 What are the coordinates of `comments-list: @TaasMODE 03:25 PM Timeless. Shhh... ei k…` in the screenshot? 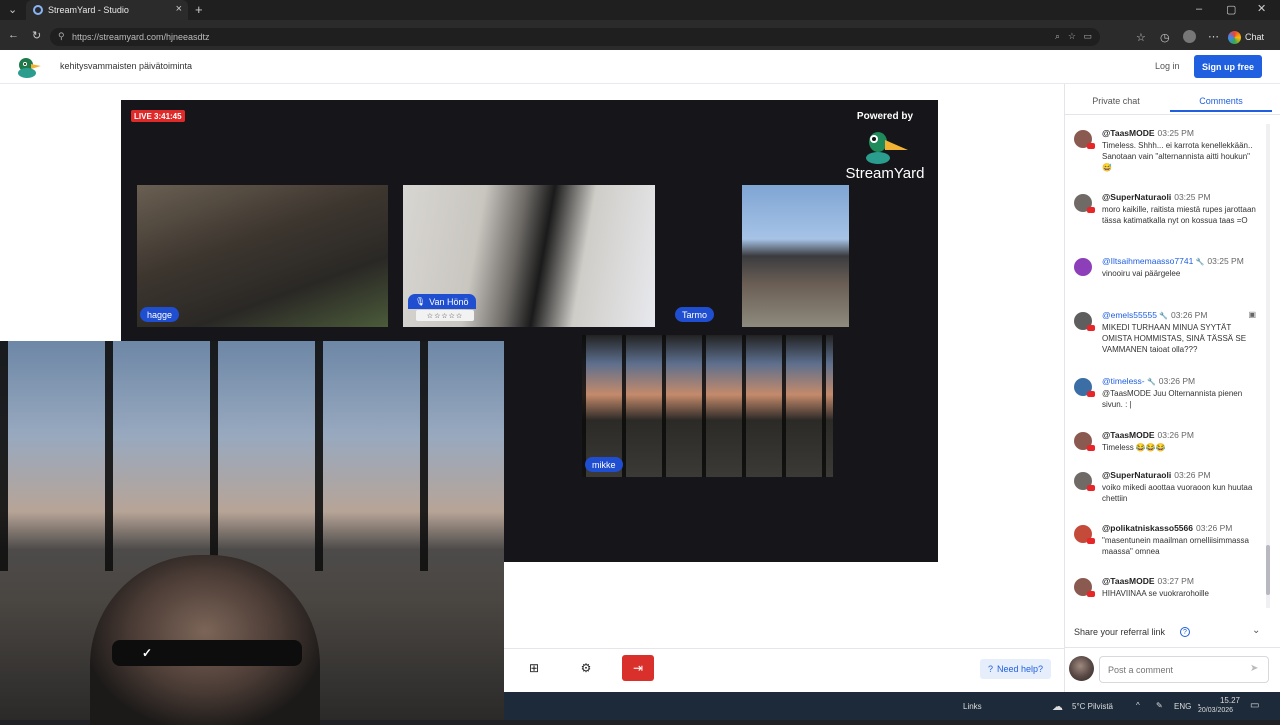 It's located at (1165, 366).